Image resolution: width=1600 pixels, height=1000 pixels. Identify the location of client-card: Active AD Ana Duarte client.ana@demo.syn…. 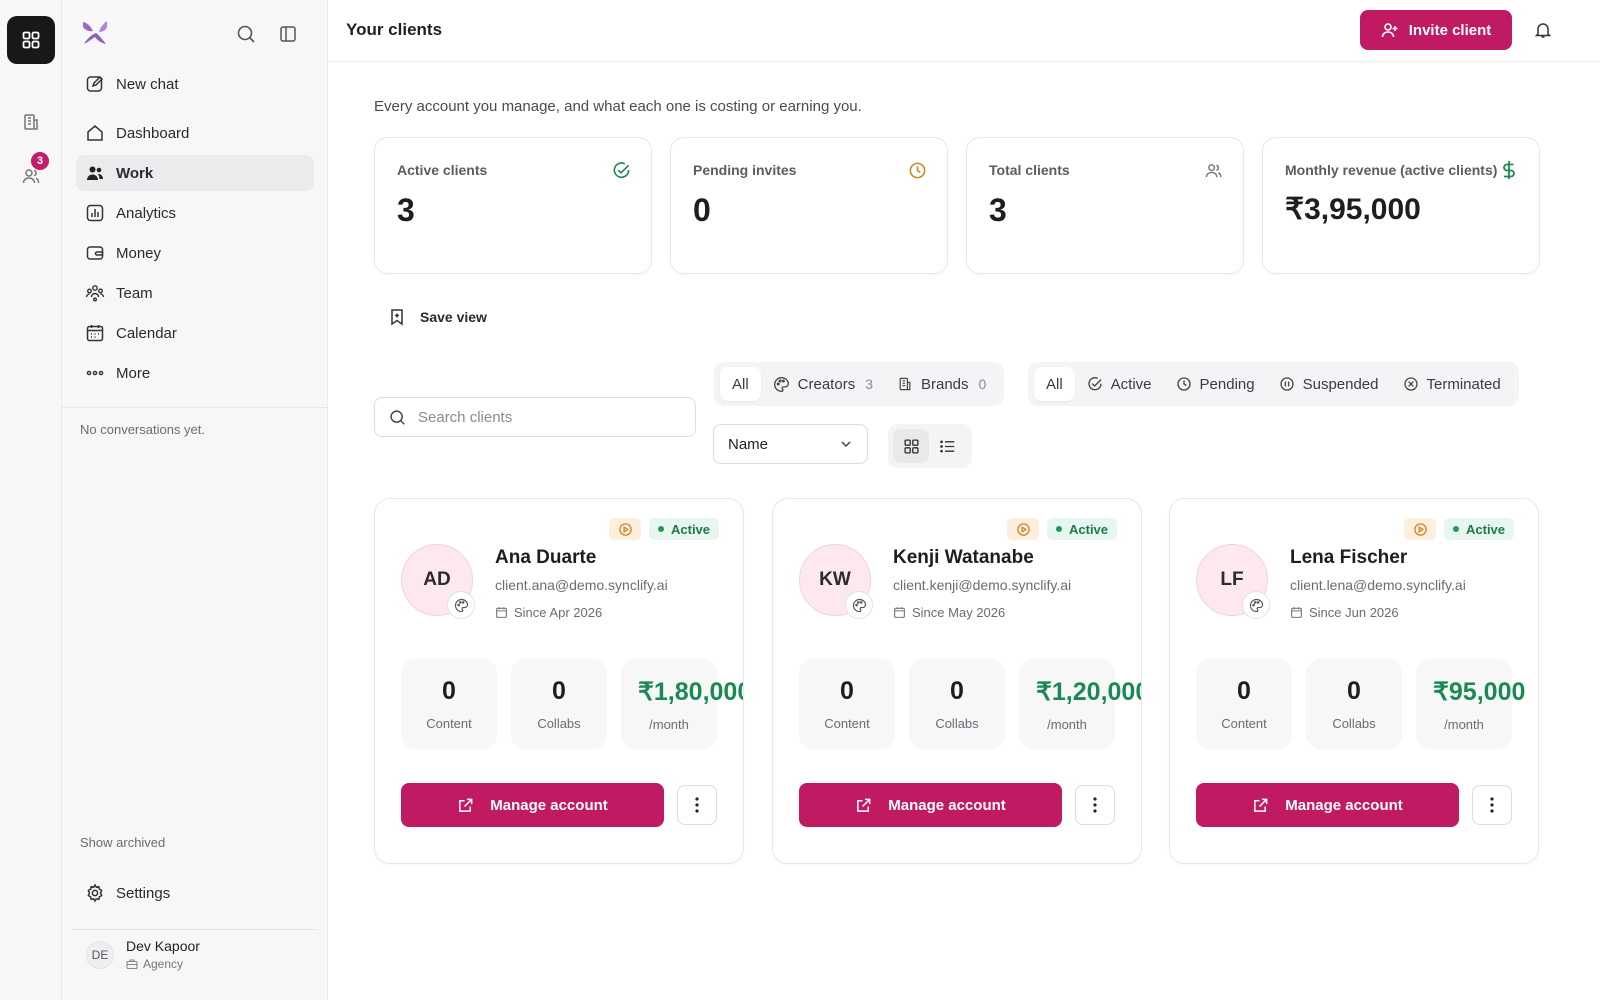
(559, 681).